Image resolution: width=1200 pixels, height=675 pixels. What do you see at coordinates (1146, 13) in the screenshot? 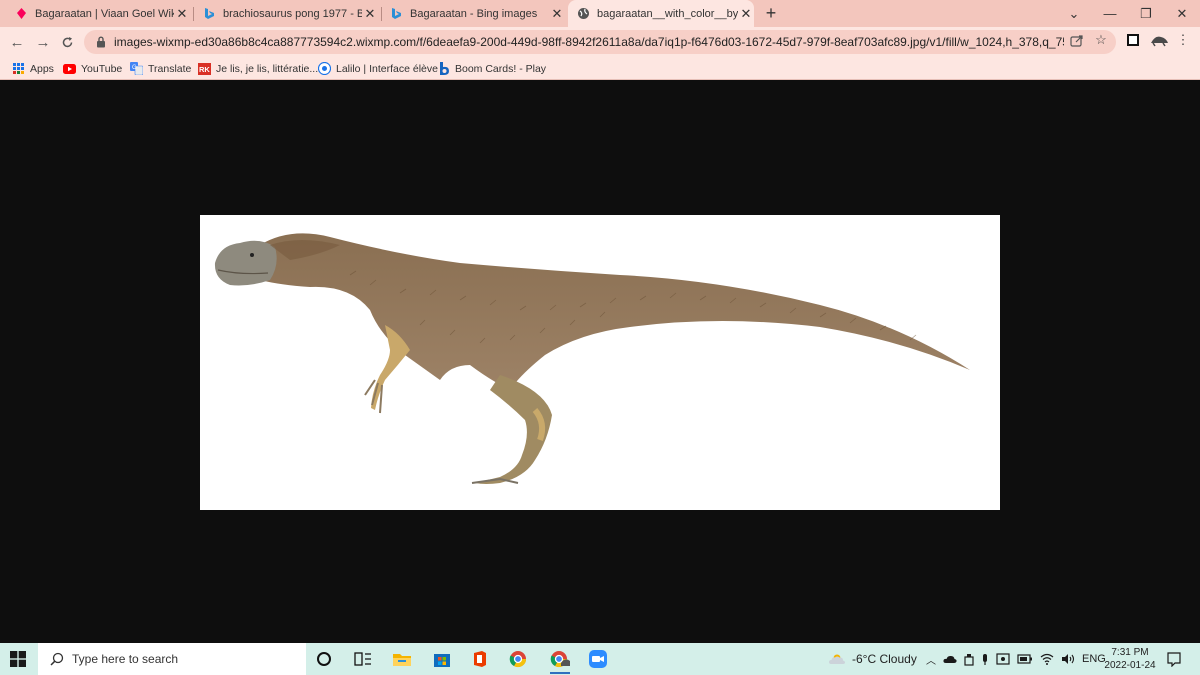
I see `restore-button: ❐` at bounding box center [1146, 13].